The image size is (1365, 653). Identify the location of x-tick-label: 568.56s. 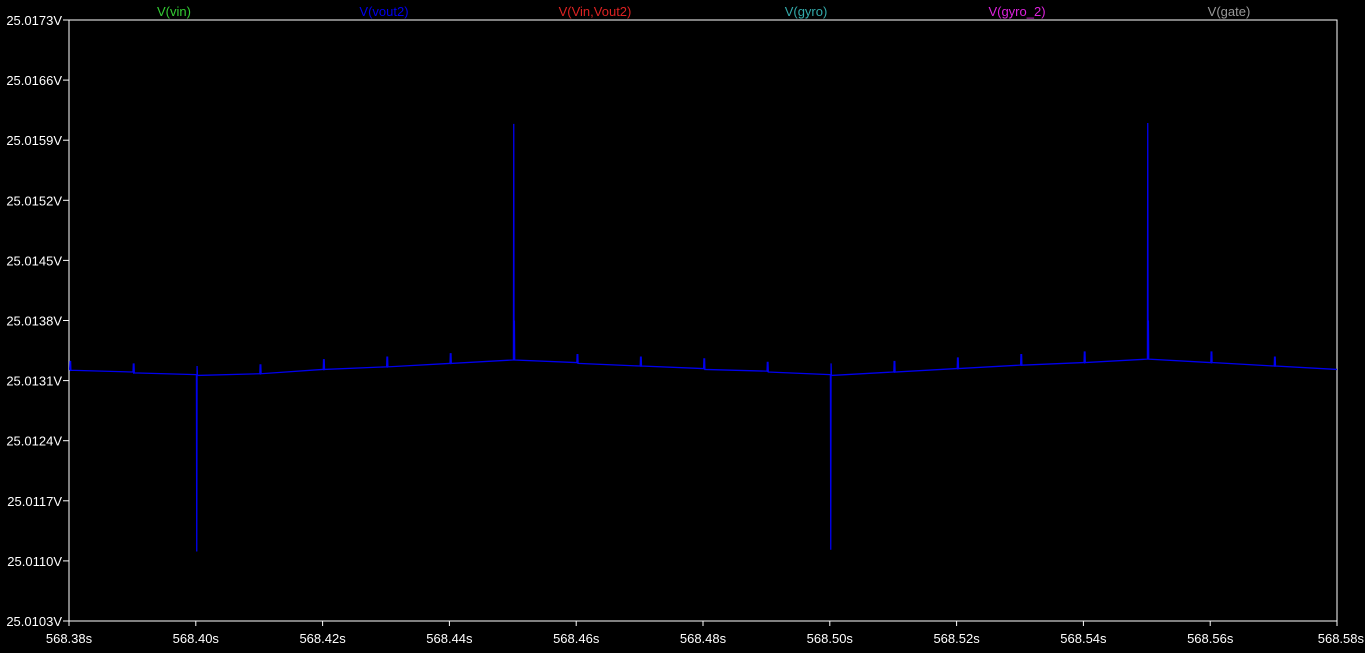
(1210, 638).